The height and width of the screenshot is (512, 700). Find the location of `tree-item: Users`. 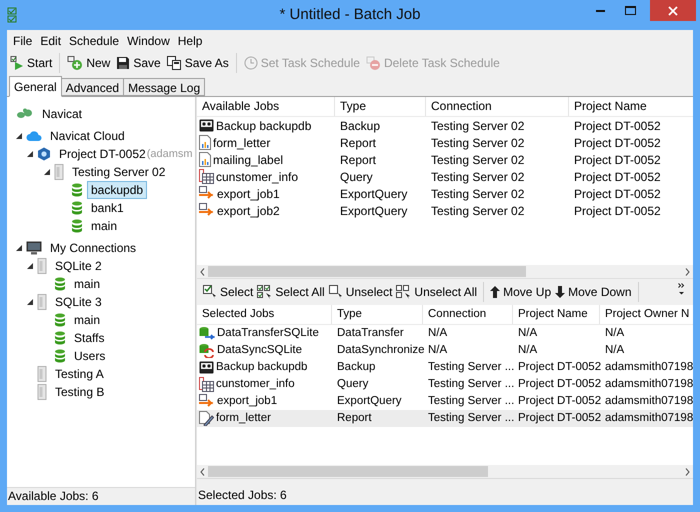

tree-item: Users is located at coordinates (90, 356).